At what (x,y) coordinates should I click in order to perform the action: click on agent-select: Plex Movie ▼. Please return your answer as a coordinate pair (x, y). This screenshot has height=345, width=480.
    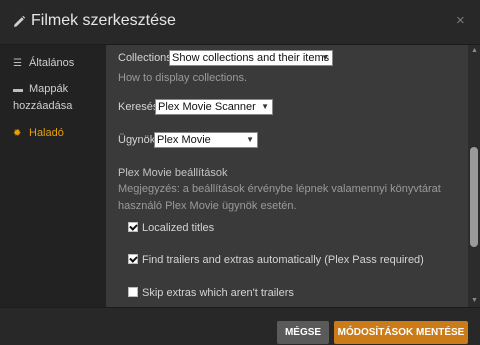
    Looking at the image, I should click on (206, 140).